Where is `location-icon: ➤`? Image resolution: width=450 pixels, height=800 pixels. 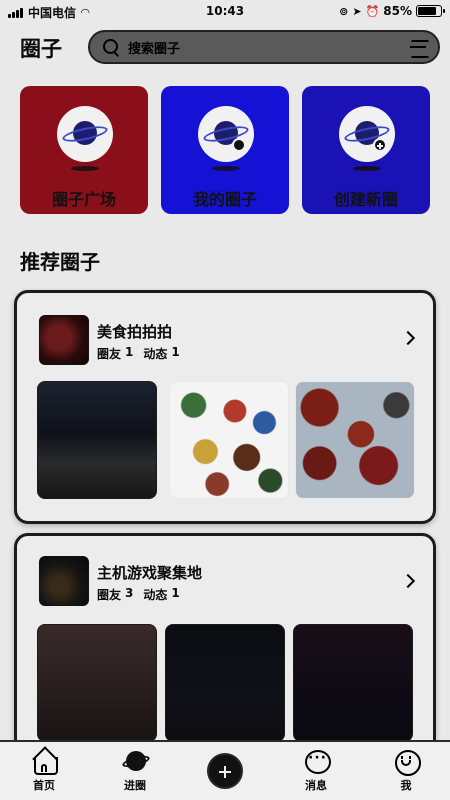 location-icon: ➤ is located at coordinates (357, 11).